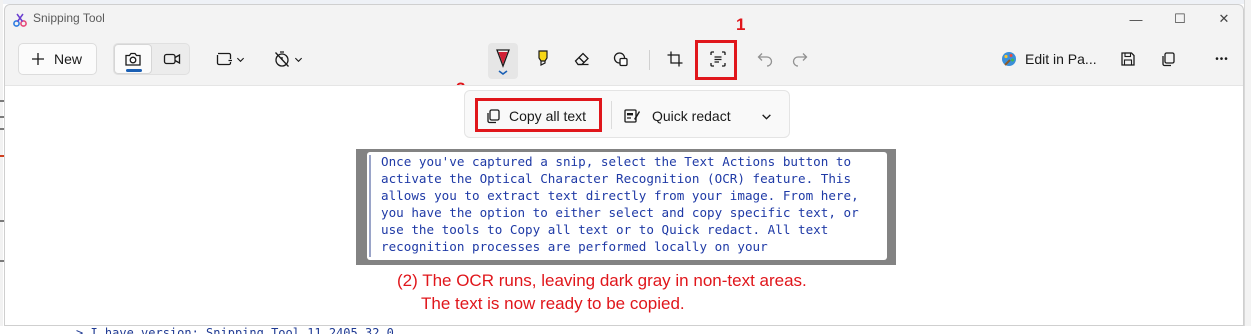  Describe the element at coordinates (1009, 59) in the screenshot. I see `paint-app-icon` at that location.